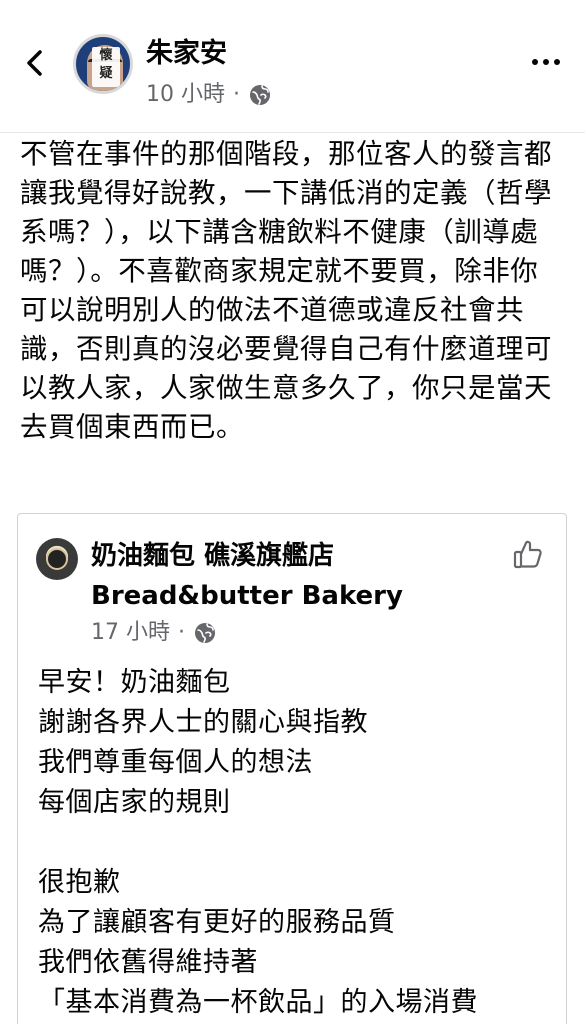 Image resolution: width=585 pixels, height=1024 pixels. Describe the element at coordinates (106, 67) in the screenshot. I see `avatar-badge-text: 懷 疑` at that location.